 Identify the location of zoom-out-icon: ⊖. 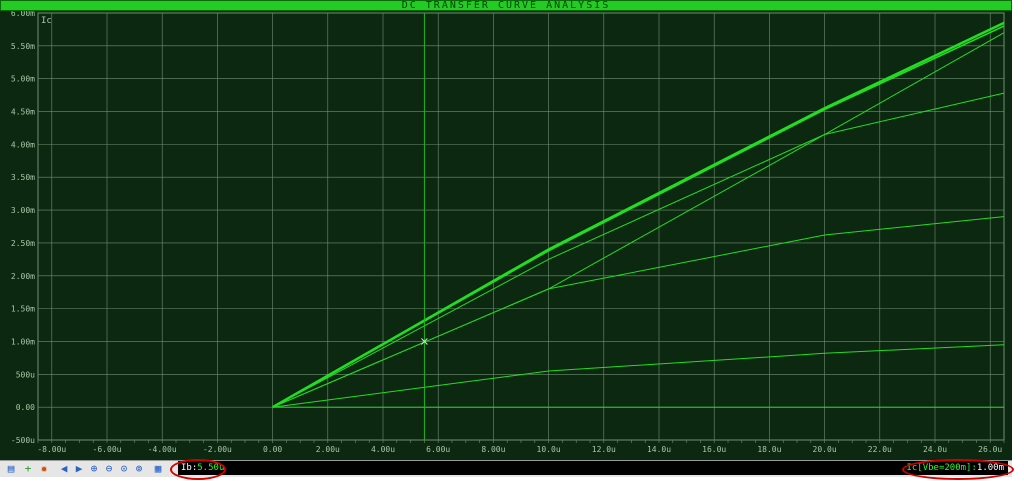
(109, 469).